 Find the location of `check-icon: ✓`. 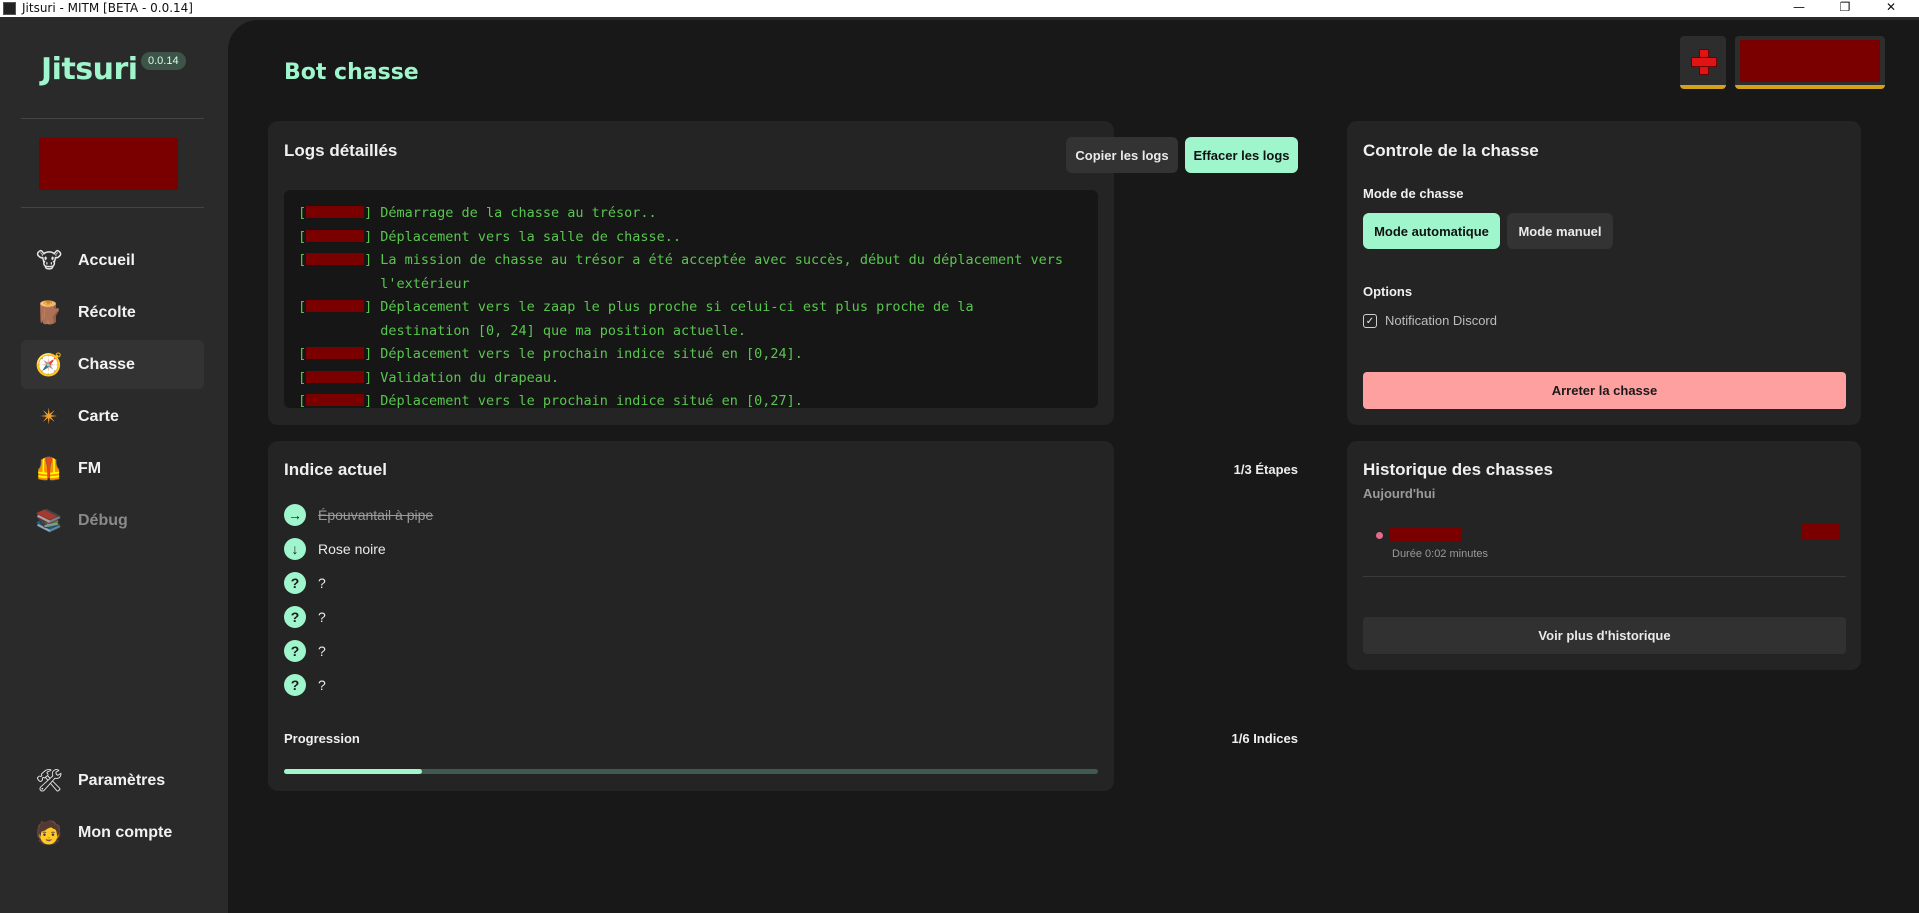

check-icon: ✓ is located at coordinates (1370, 321).